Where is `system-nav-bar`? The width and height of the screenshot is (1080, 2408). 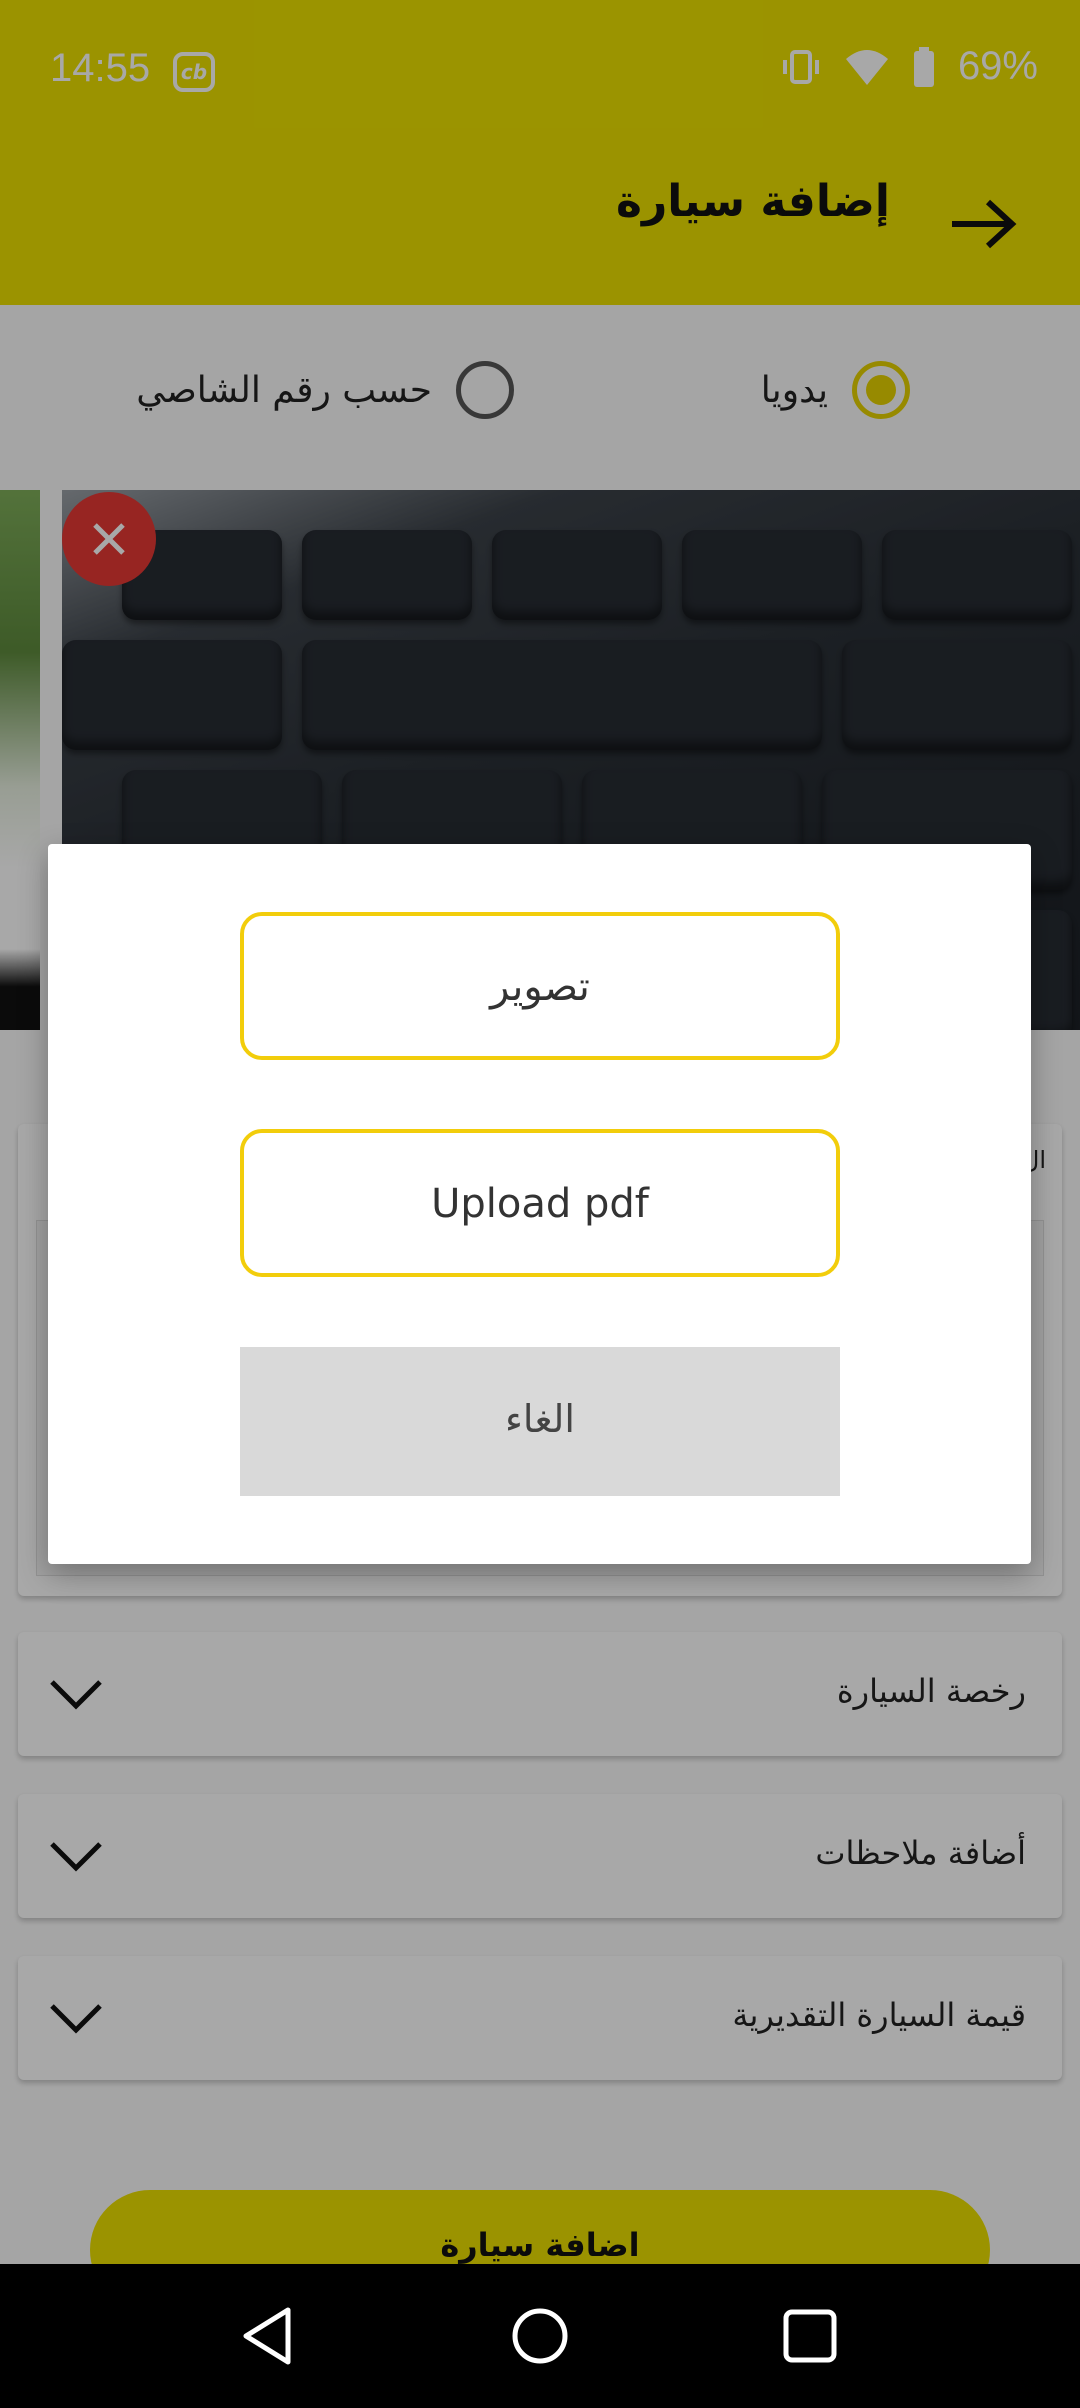 system-nav-bar is located at coordinates (540, 2336).